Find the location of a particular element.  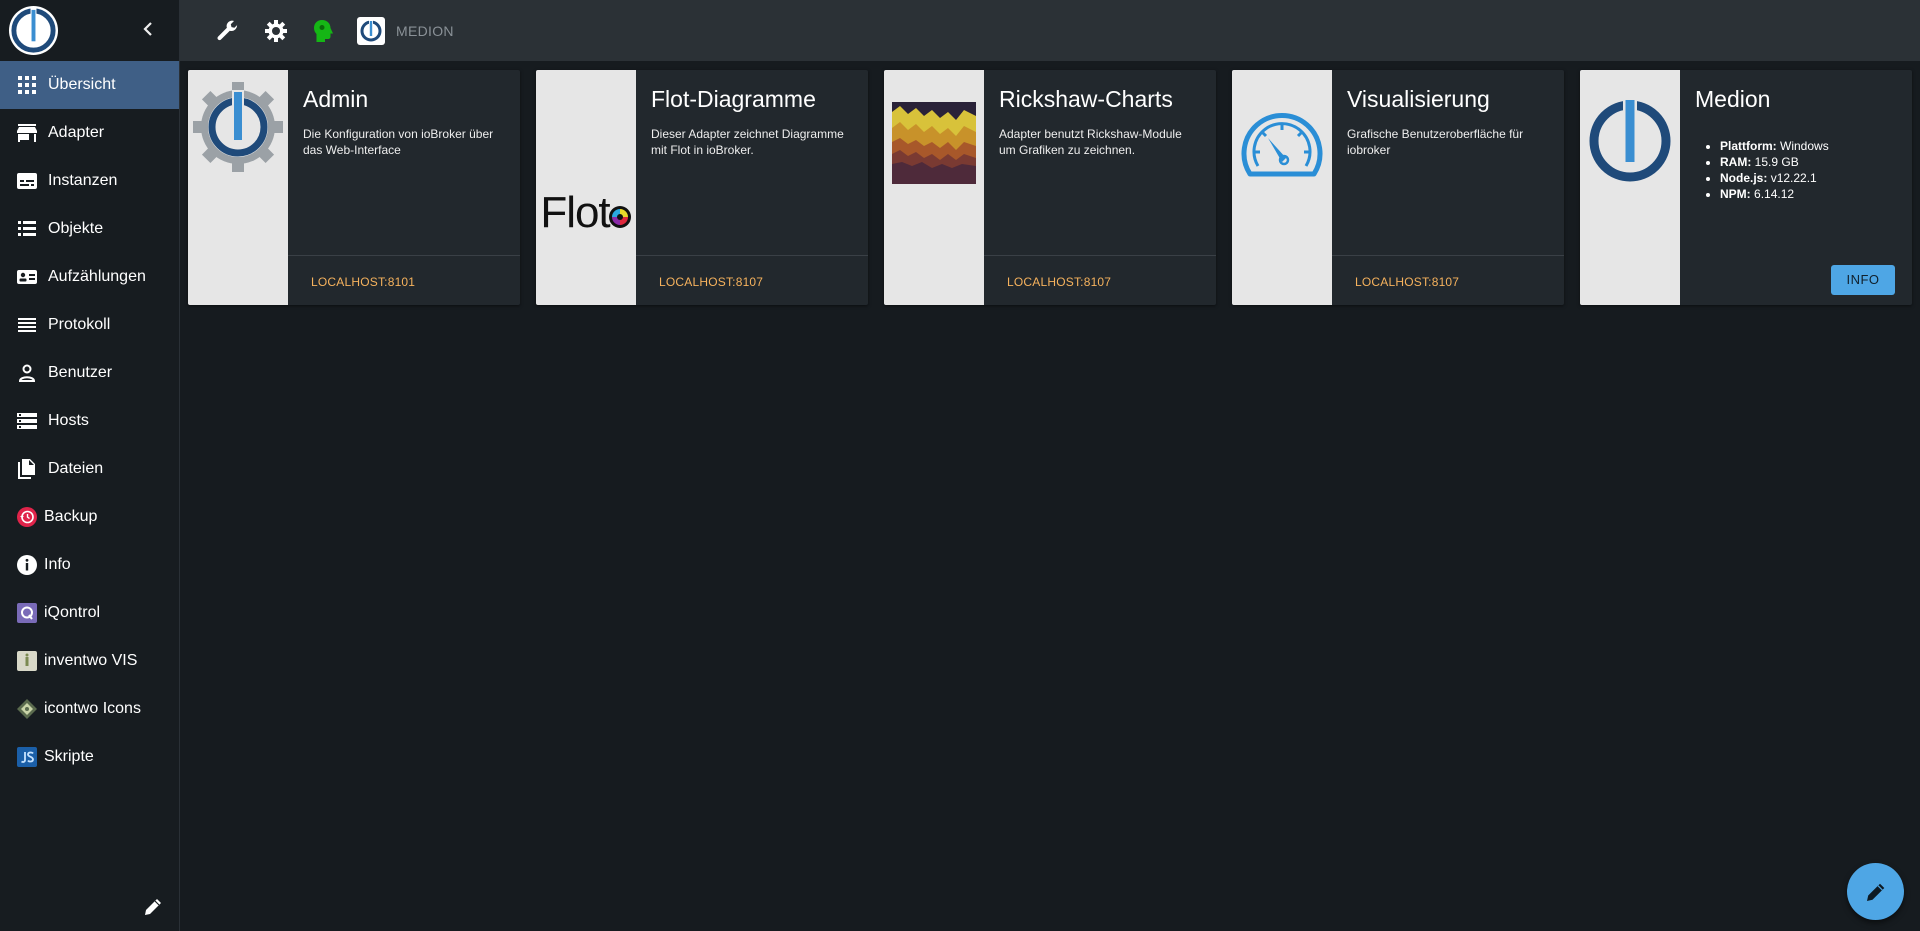

sidebar-item-protokoll: Protokoll is located at coordinates (89, 325).